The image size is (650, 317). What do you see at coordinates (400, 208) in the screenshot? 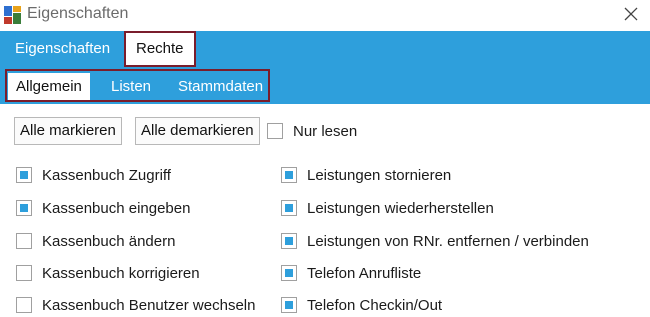
I see `permission-label: Leistungen wiederherstellen` at bounding box center [400, 208].